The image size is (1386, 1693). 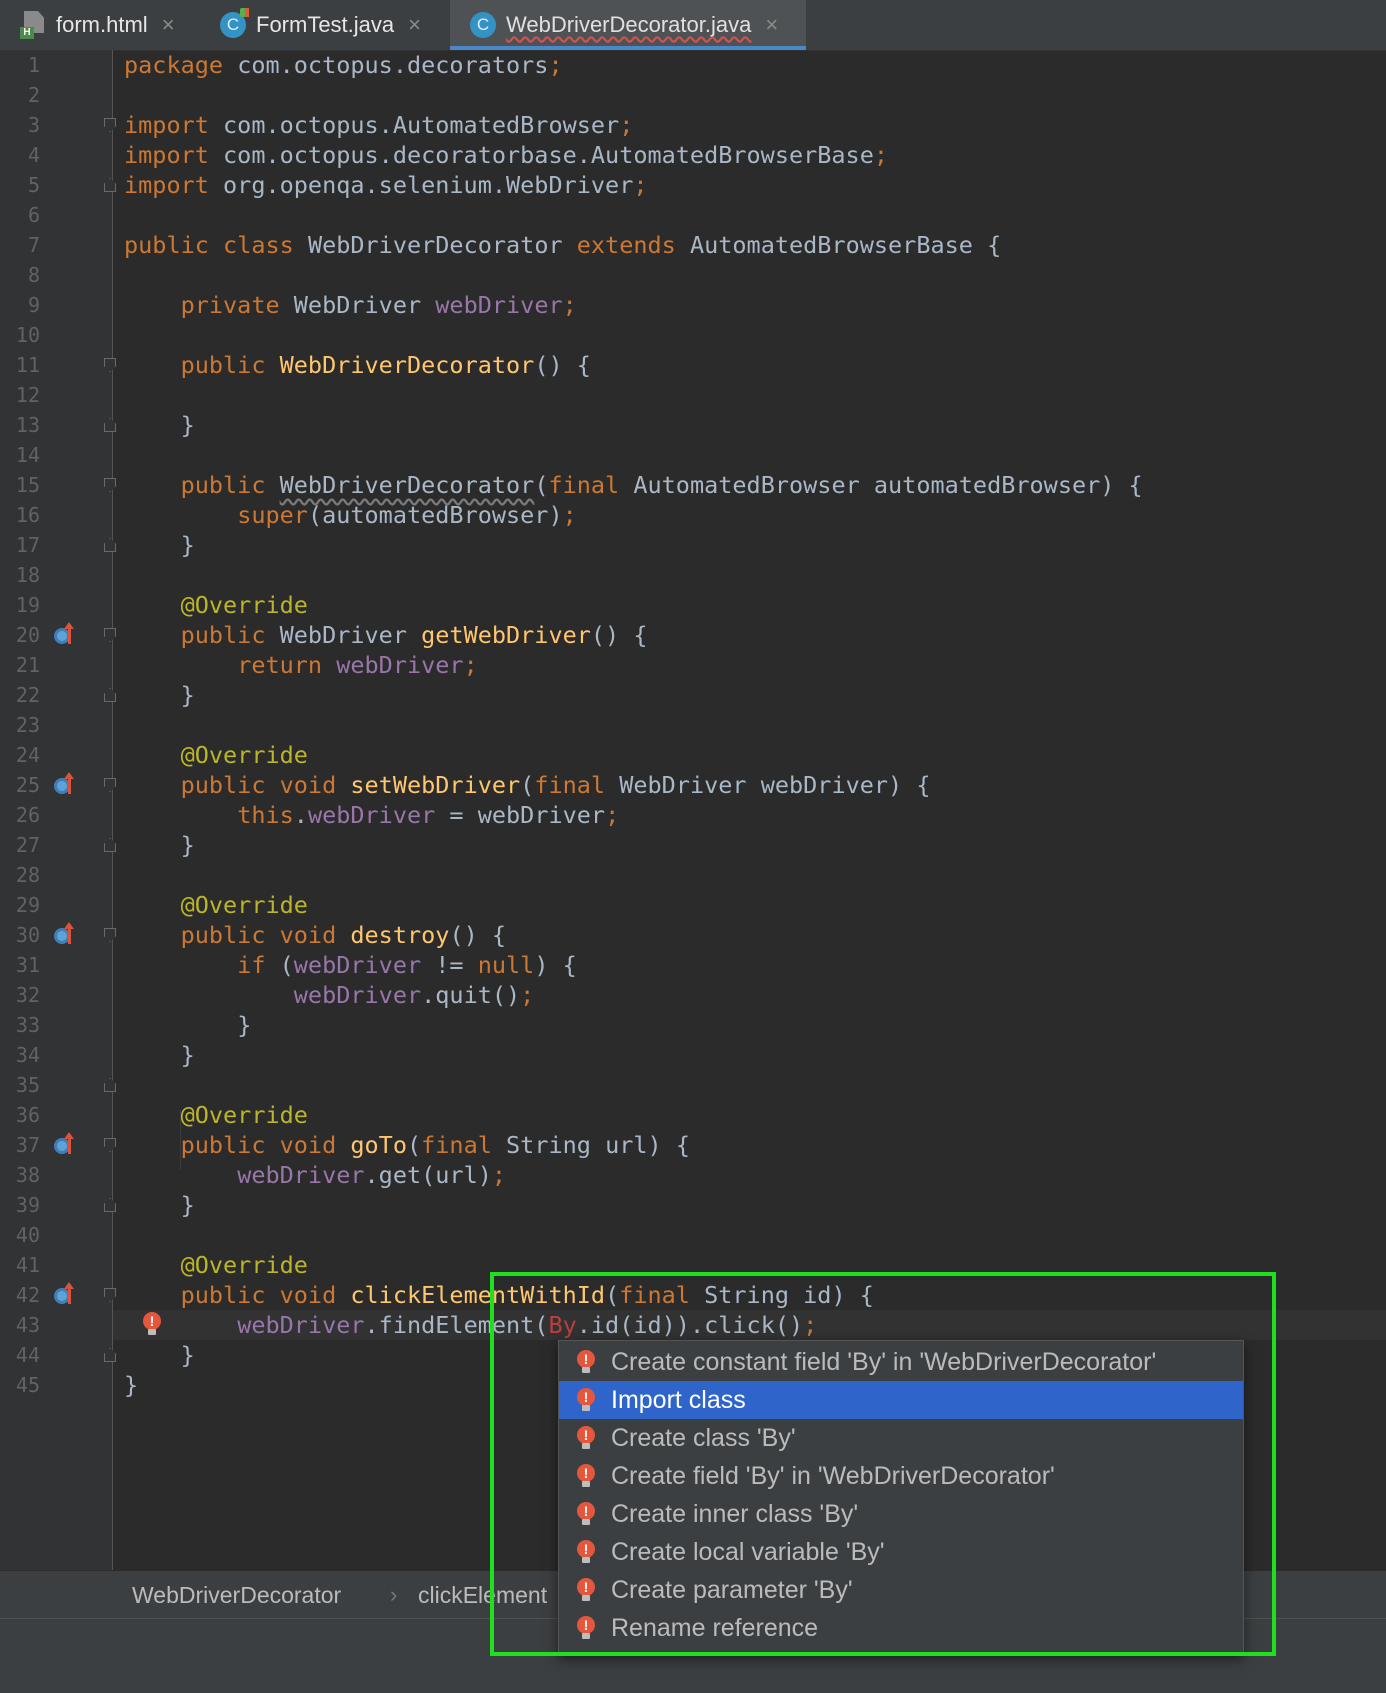 I want to click on code-line: public WebDriver getWebDriver() {, so click(x=414, y=635).